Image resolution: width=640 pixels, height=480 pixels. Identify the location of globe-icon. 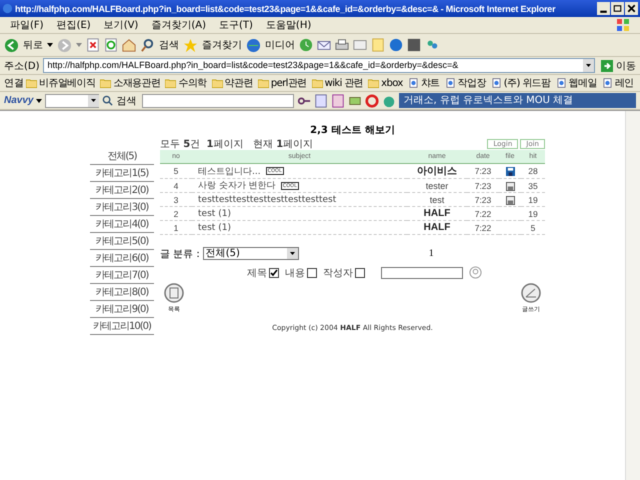
(253, 45).